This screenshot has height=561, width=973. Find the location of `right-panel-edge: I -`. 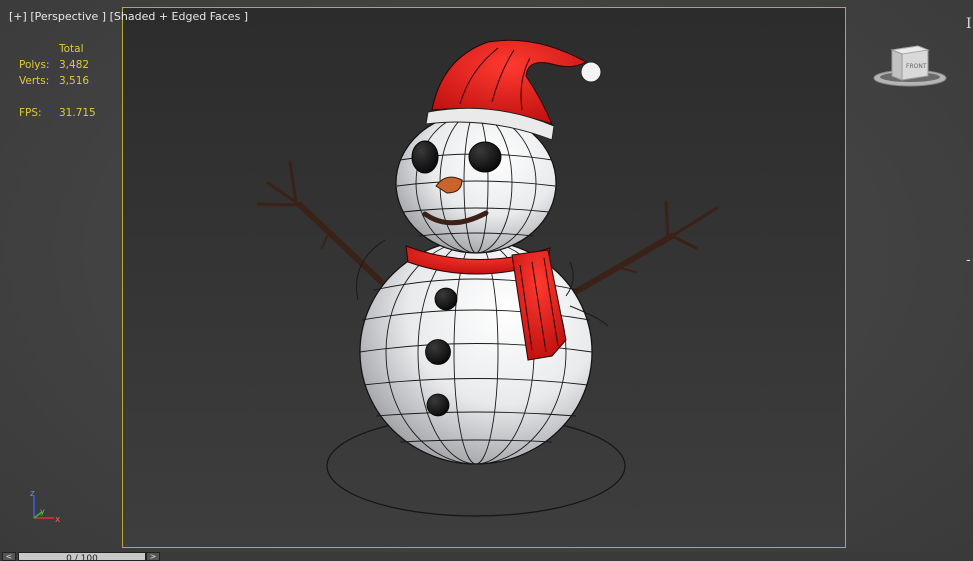

right-panel-edge: I - is located at coordinates (967, 280).